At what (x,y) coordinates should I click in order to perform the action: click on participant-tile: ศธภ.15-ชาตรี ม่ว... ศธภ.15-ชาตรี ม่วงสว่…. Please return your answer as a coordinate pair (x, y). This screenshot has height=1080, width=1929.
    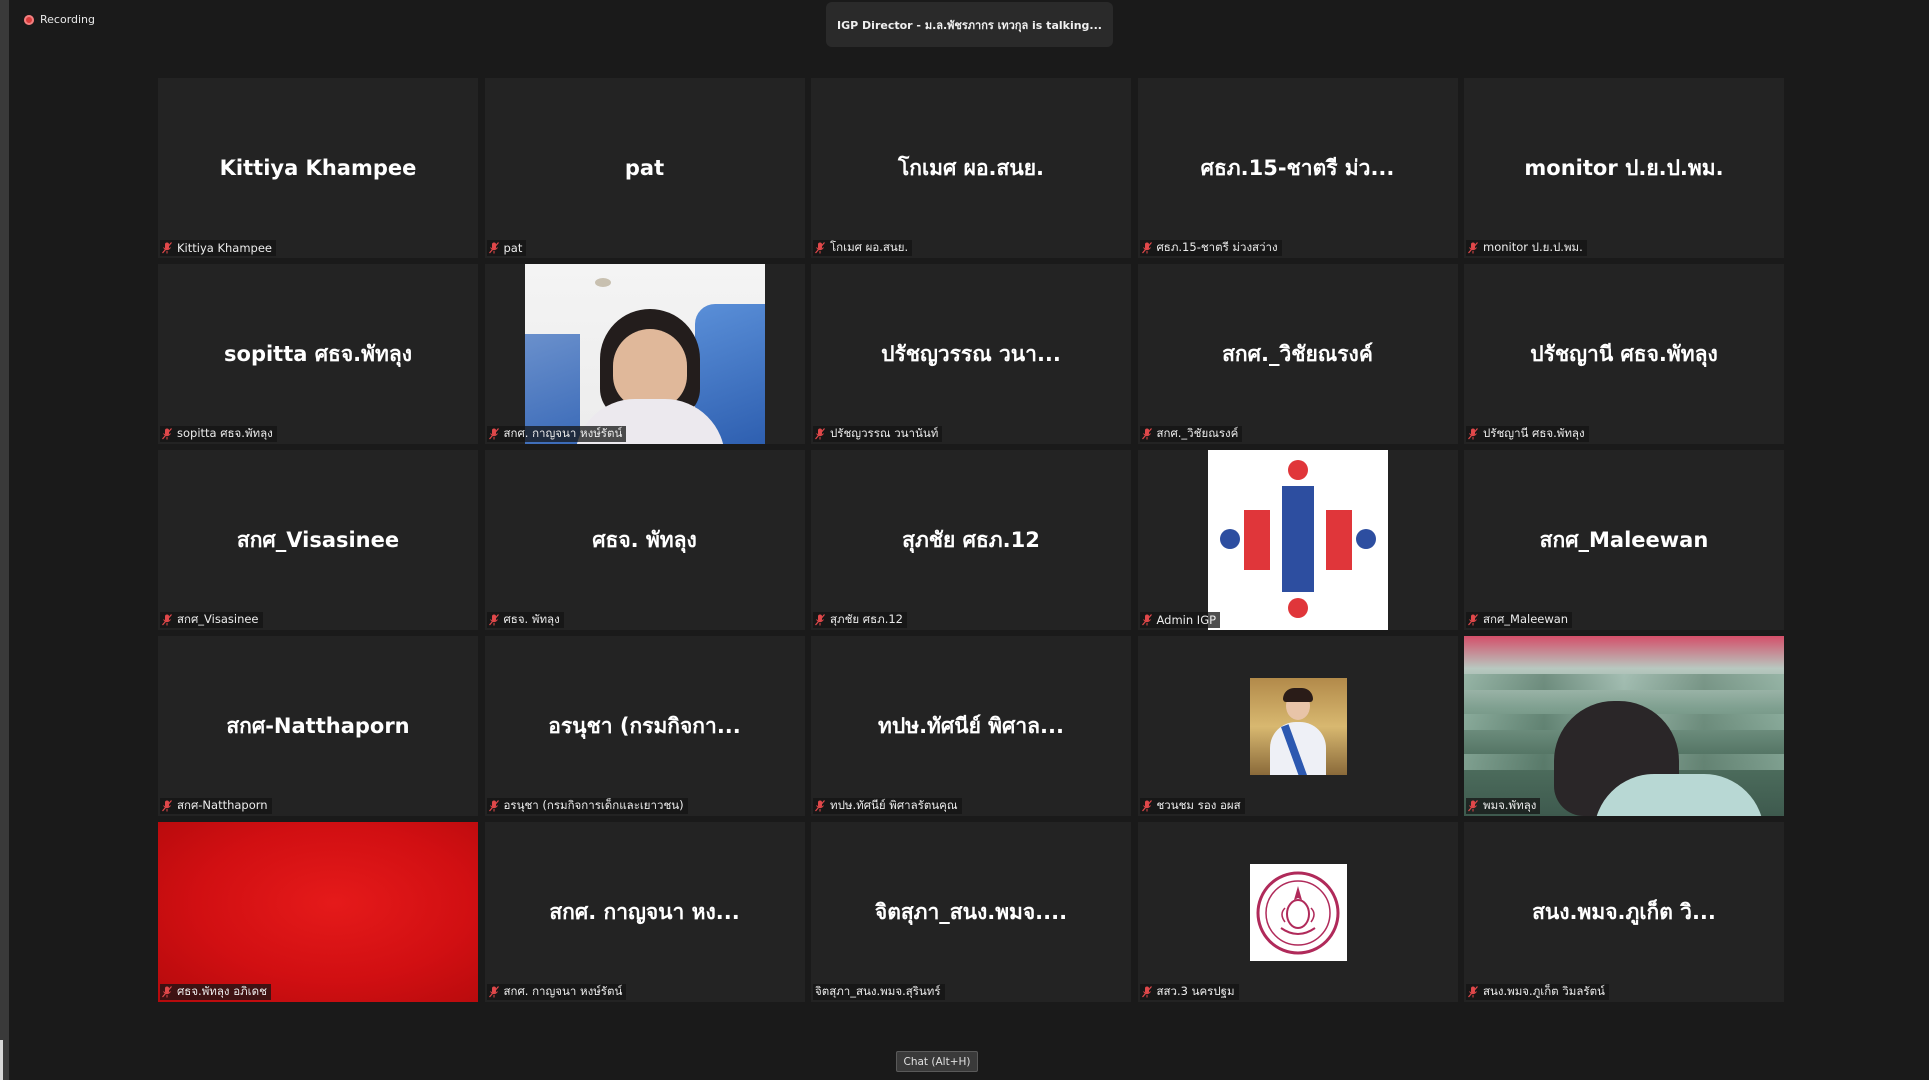
    Looking at the image, I should click on (1297, 168).